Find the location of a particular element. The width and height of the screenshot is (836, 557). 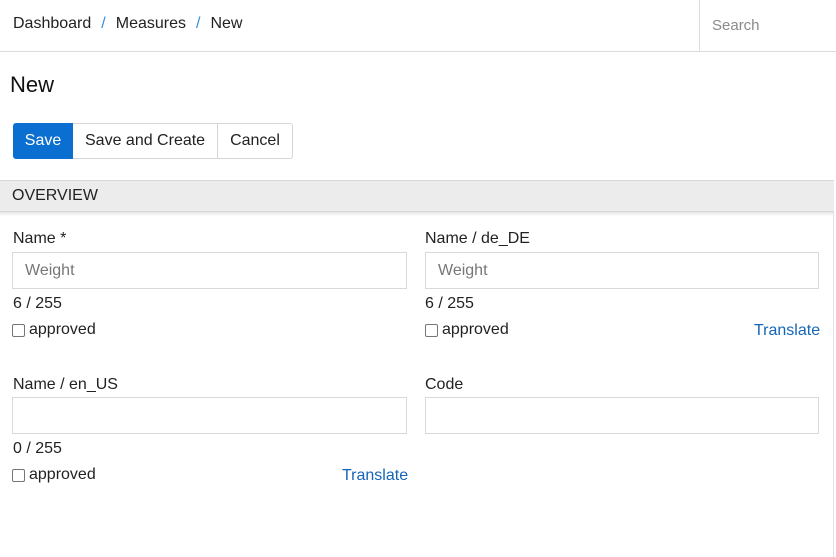

name-approved-checkbox is located at coordinates (18, 330).